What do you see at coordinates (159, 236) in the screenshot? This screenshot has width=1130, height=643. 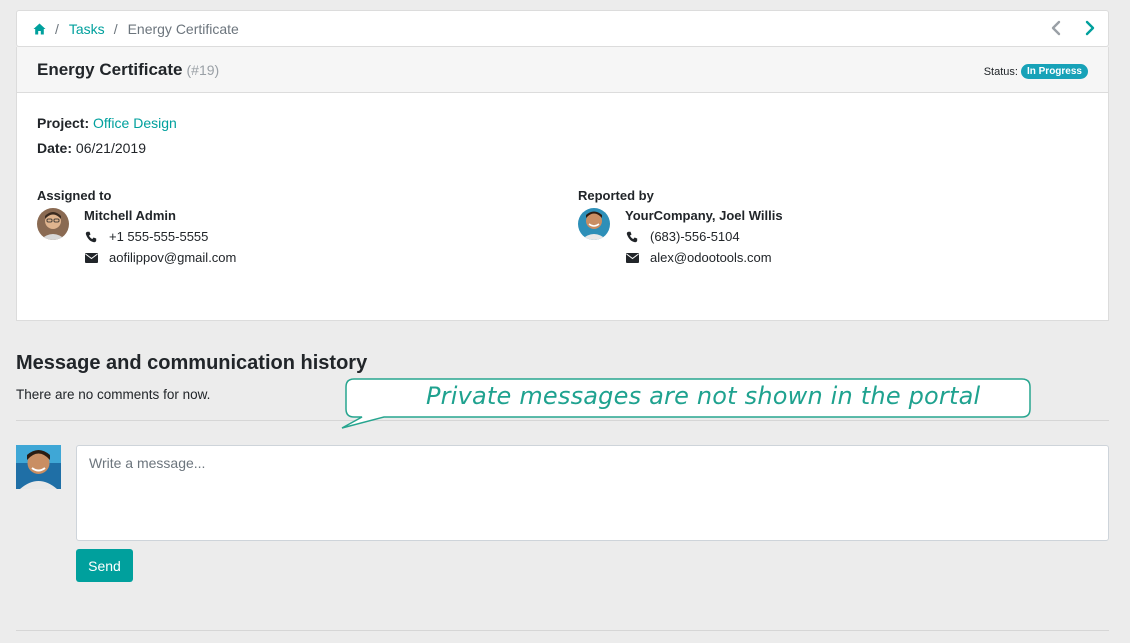 I see `assignee-phone: +1 555-555-5555` at bounding box center [159, 236].